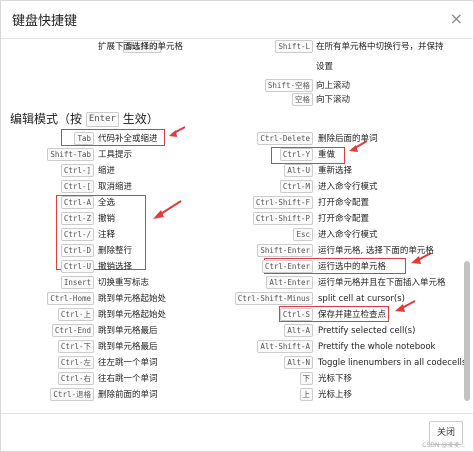 The height and width of the screenshot is (452, 474). What do you see at coordinates (298, 362) in the screenshot?
I see `shortcut-key: Alt-N` at bounding box center [298, 362].